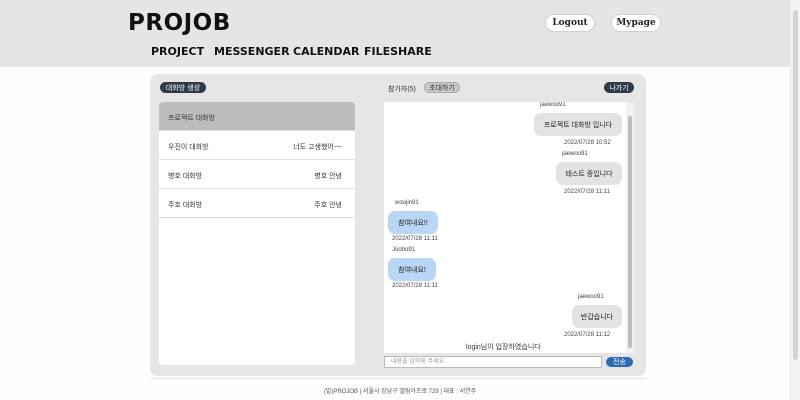 The width and height of the screenshot is (800, 400). What do you see at coordinates (257, 116) in the screenshot?
I see `room-item-project: 프로젝트 대화방` at bounding box center [257, 116].